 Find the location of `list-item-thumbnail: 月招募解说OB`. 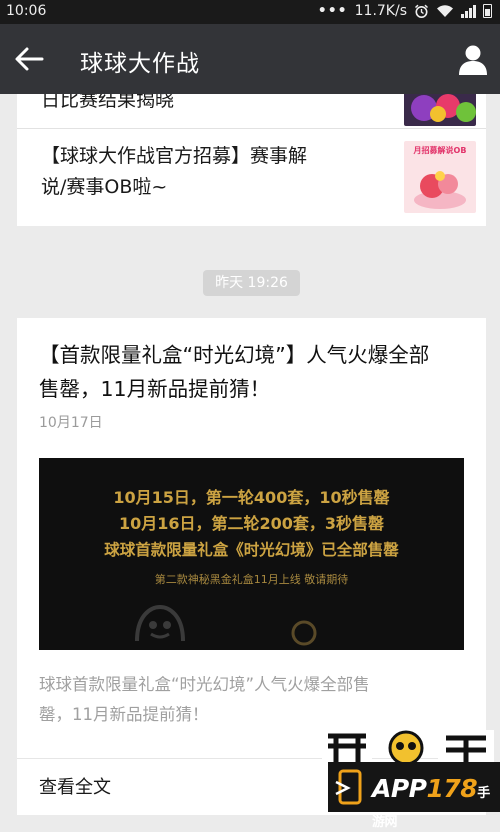

list-item-thumbnail: 月招募解说OB is located at coordinates (440, 177).